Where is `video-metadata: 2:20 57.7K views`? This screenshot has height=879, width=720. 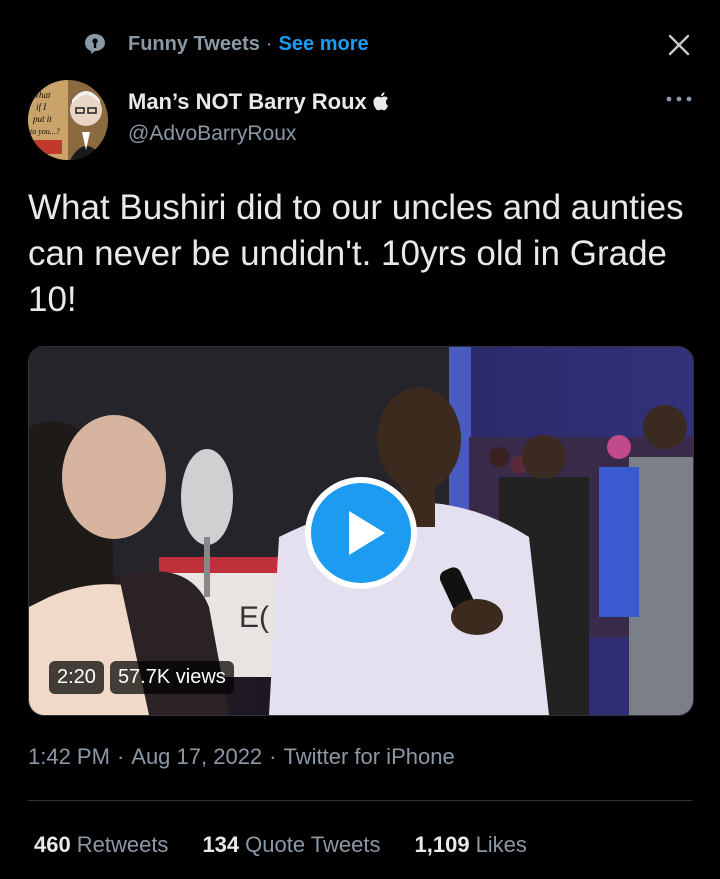 video-metadata: 2:20 57.7K views is located at coordinates (141, 677).